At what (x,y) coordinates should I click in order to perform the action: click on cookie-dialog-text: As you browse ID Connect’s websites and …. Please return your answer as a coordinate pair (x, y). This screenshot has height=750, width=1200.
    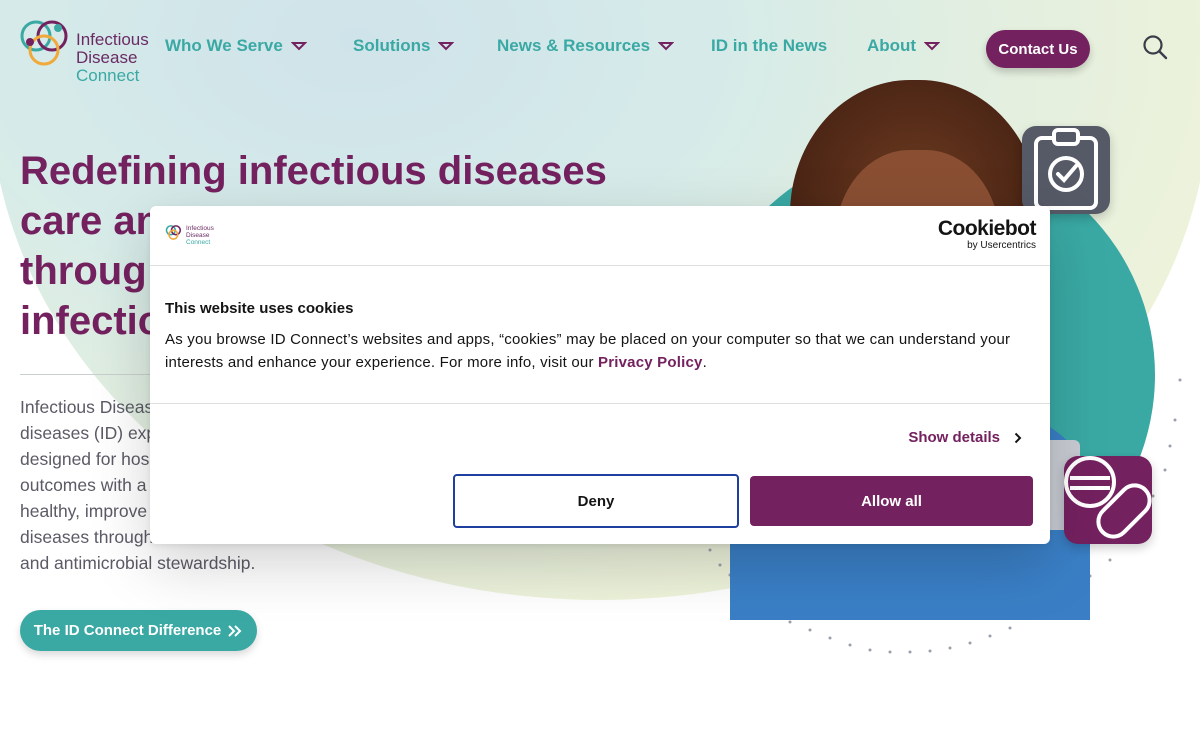
    Looking at the image, I should click on (600, 351).